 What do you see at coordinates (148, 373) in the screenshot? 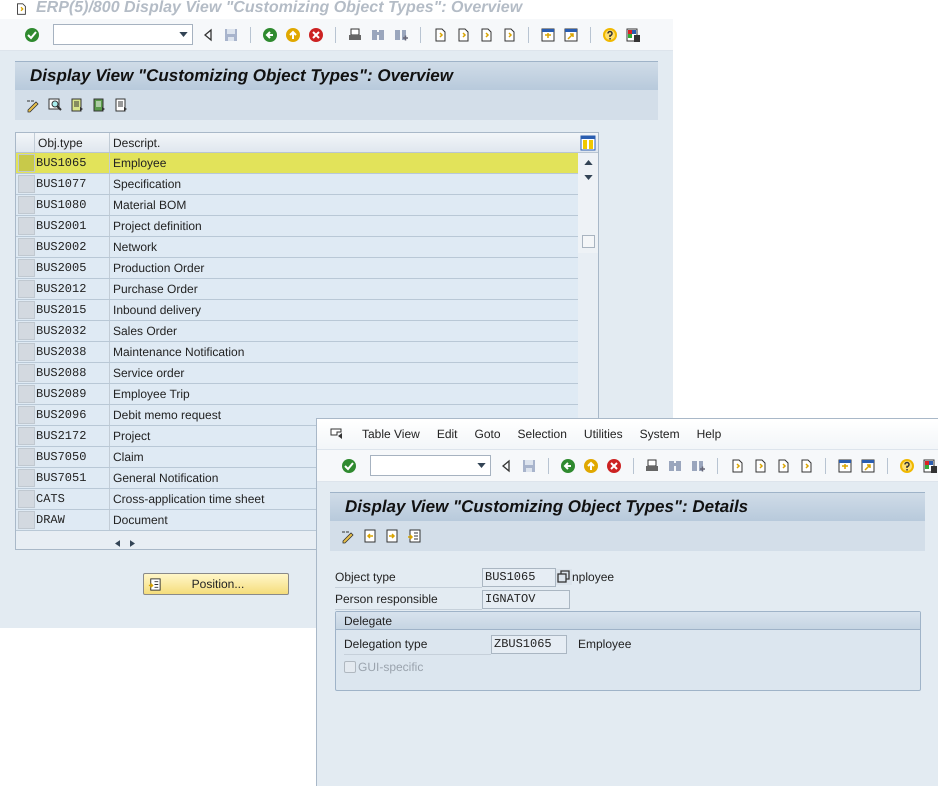
I see `table-cell-text: Service order` at bounding box center [148, 373].